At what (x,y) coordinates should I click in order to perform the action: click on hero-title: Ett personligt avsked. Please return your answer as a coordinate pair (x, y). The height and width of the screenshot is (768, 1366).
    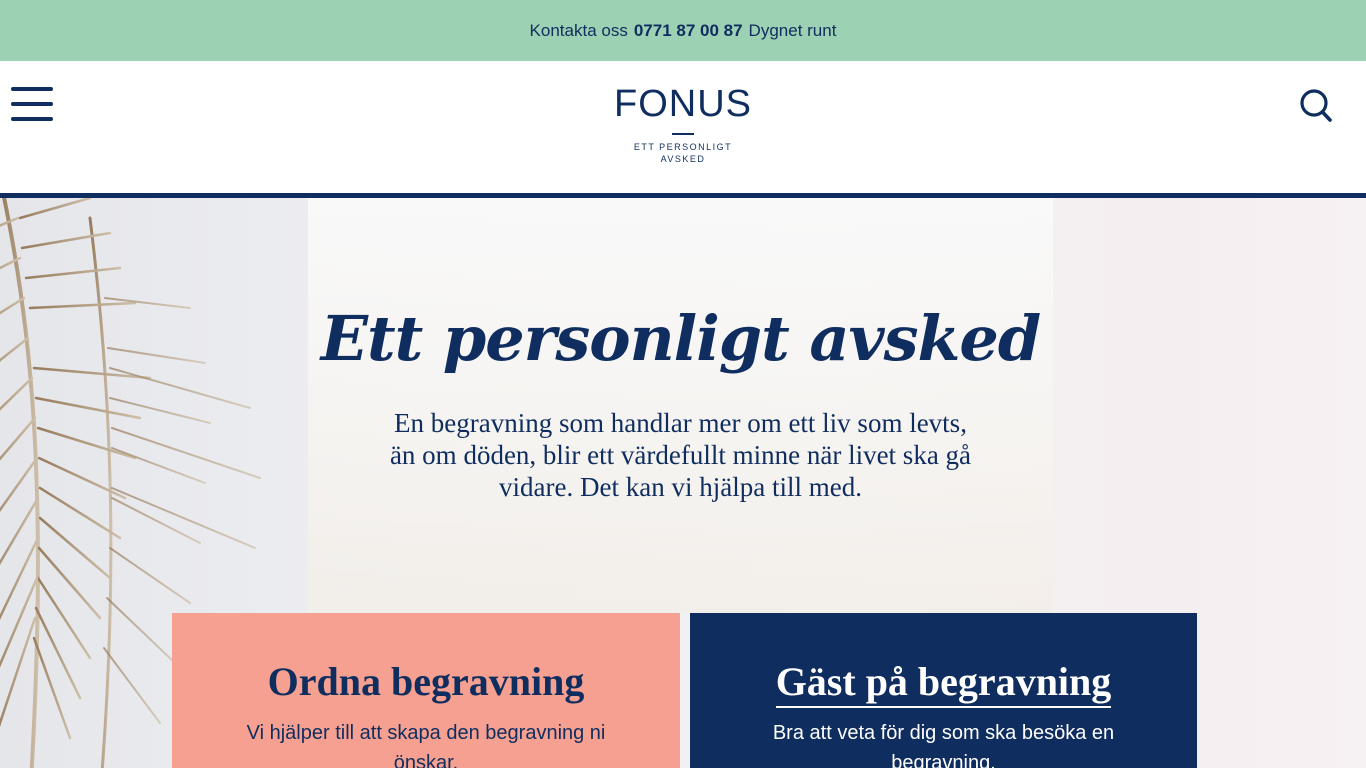
    Looking at the image, I should click on (680, 338).